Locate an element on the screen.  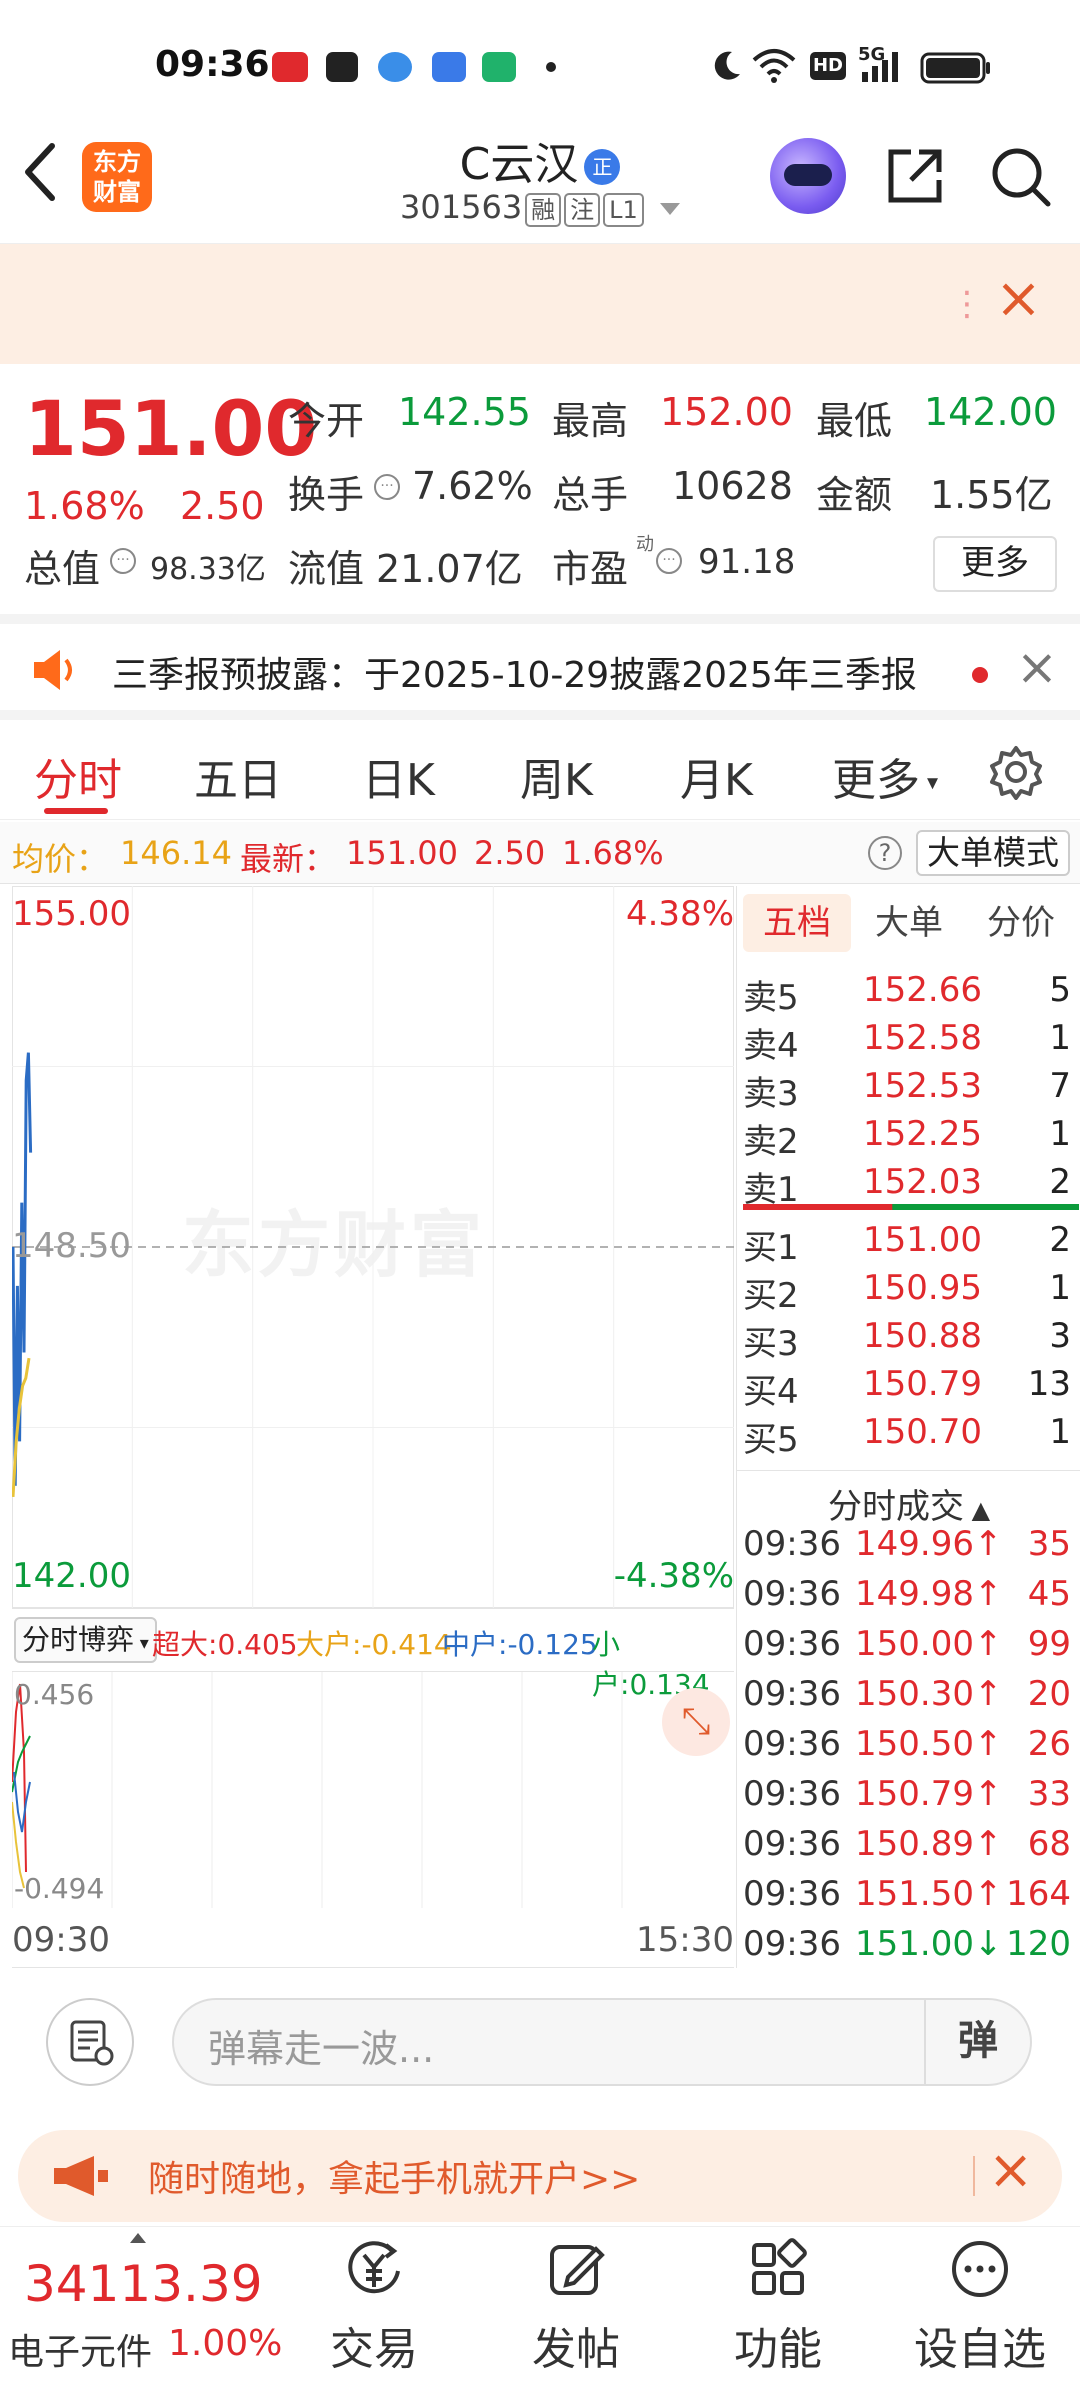
tab-price-distribution: 分价 is located at coordinates (1021, 923).